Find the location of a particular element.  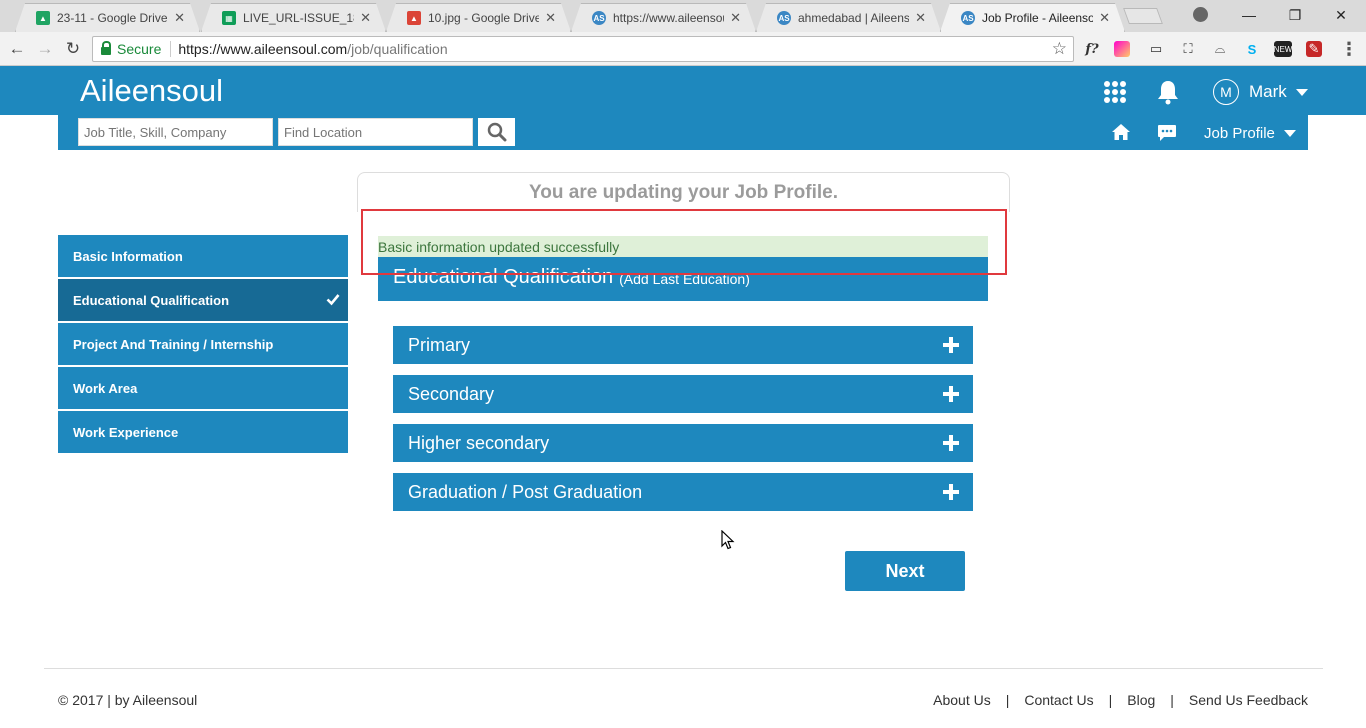

restore-icon: ❐ is located at coordinates (1295, 15).